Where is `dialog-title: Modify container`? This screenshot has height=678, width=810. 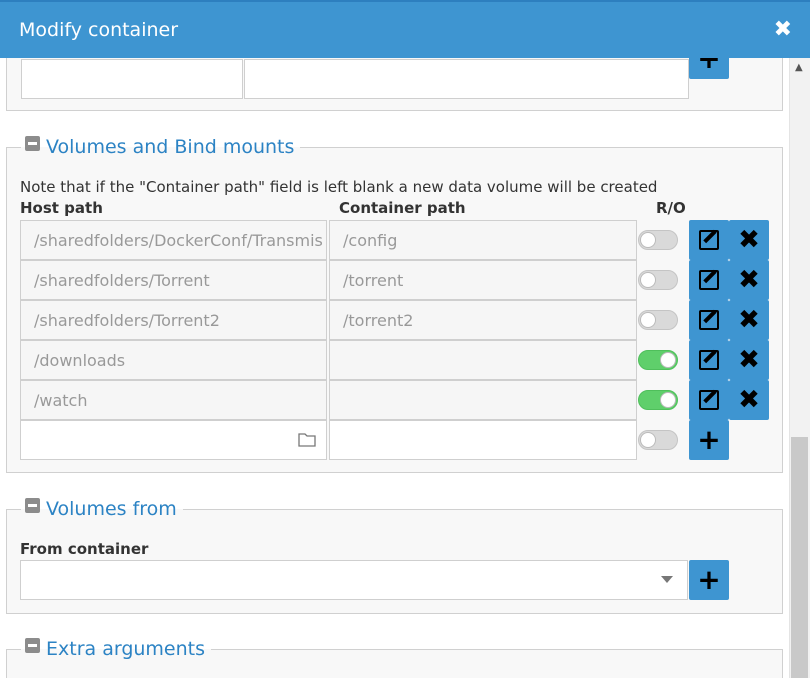
dialog-title: Modify container is located at coordinates (99, 30).